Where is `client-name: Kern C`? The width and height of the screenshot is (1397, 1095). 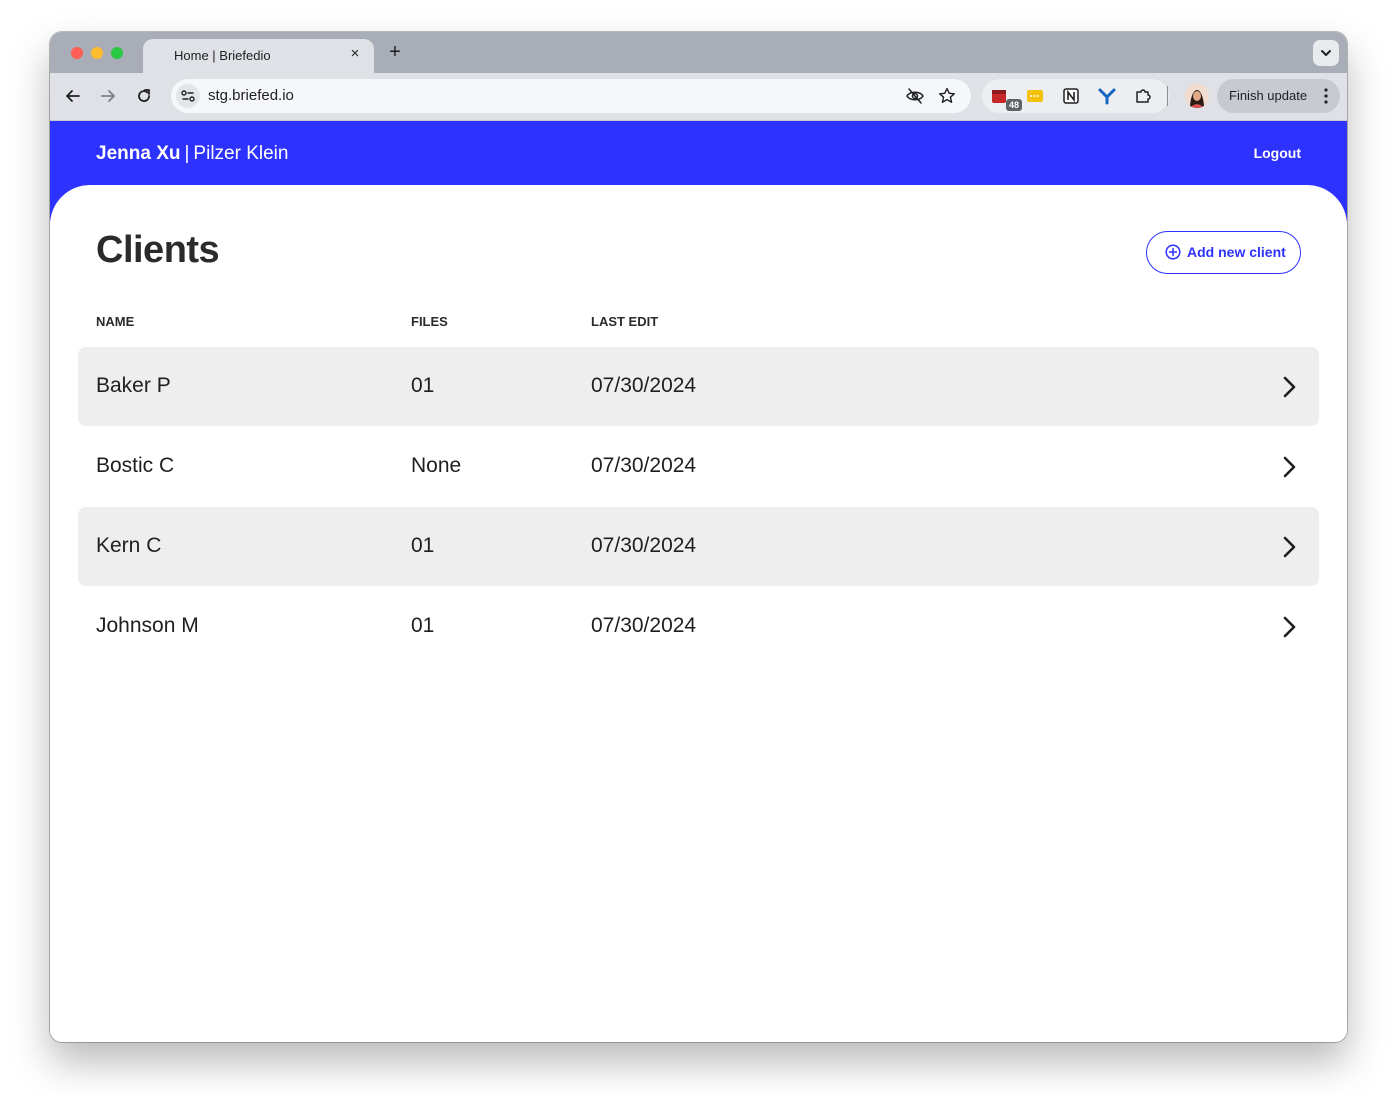
client-name: Kern C is located at coordinates (129, 545).